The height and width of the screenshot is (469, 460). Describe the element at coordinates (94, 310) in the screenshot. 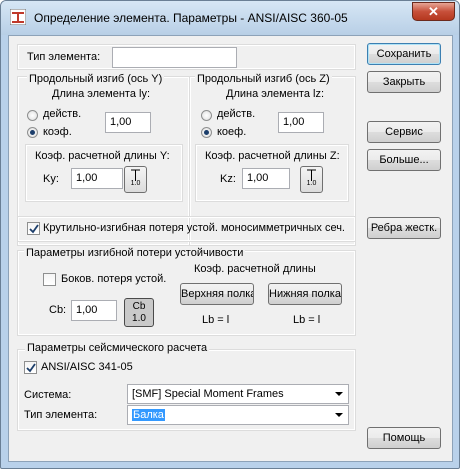

I see `cb-input: 1,00` at that location.